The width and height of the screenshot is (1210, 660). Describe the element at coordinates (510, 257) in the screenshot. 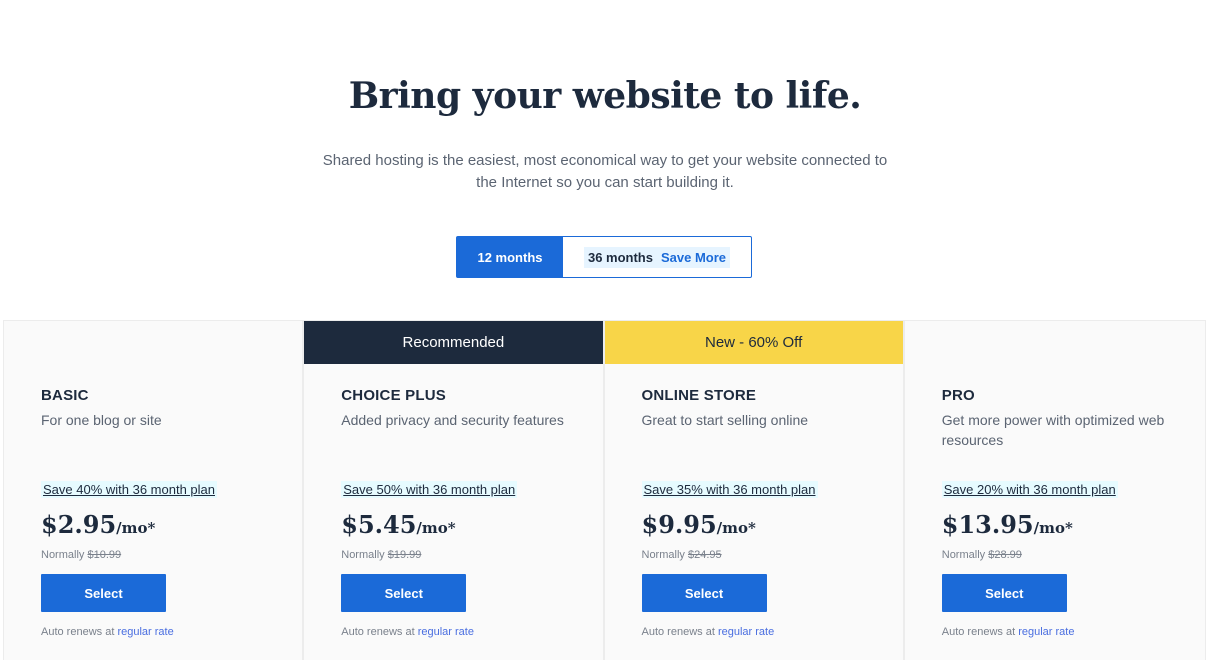

I see `term-option-12-months: 12 months` at that location.